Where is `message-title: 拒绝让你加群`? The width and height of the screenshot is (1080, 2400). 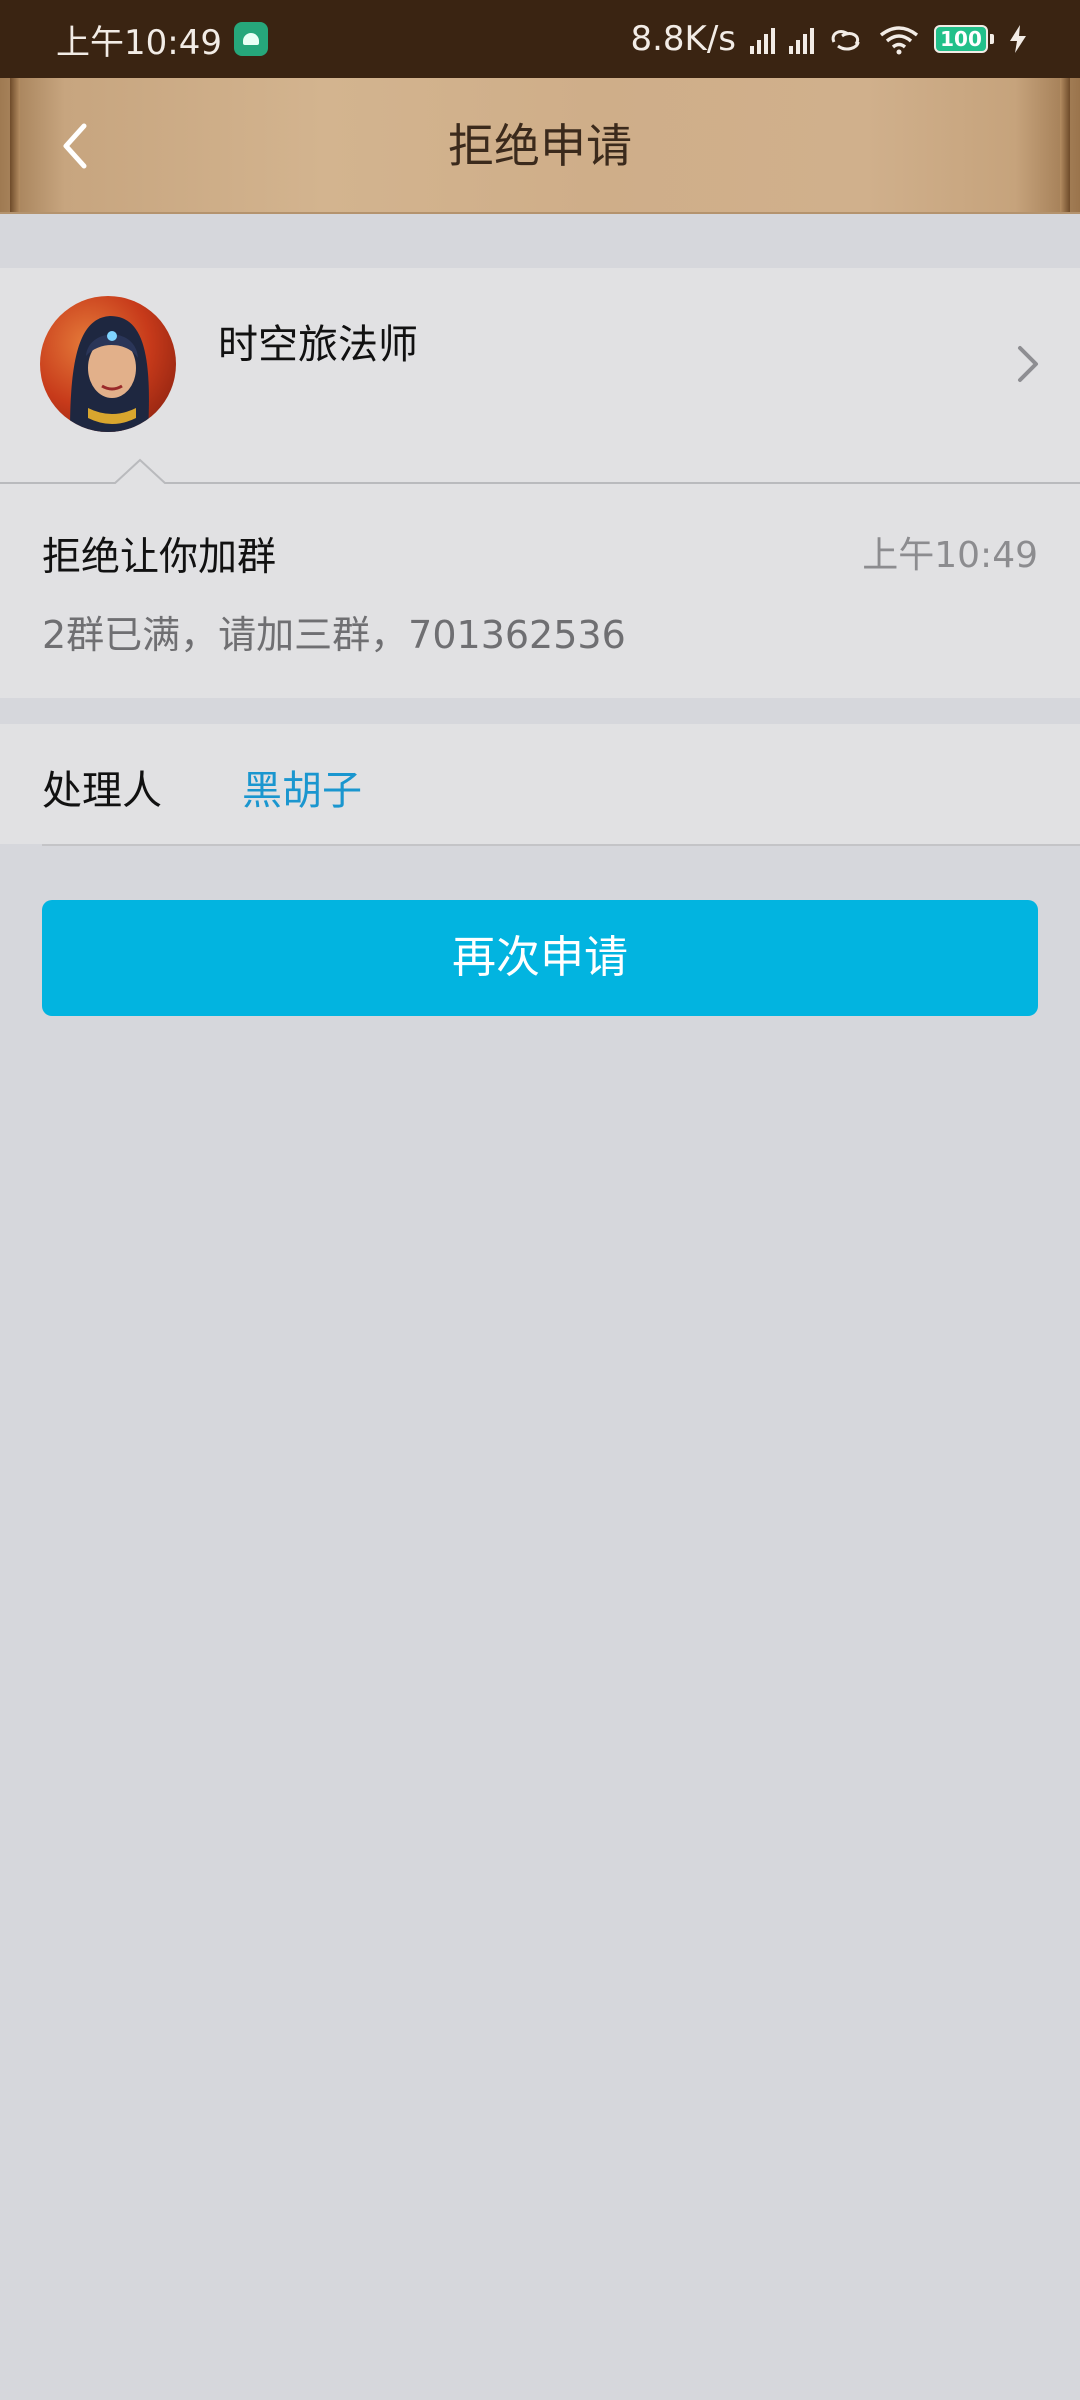 message-title: 拒绝让你加群 is located at coordinates (159, 557).